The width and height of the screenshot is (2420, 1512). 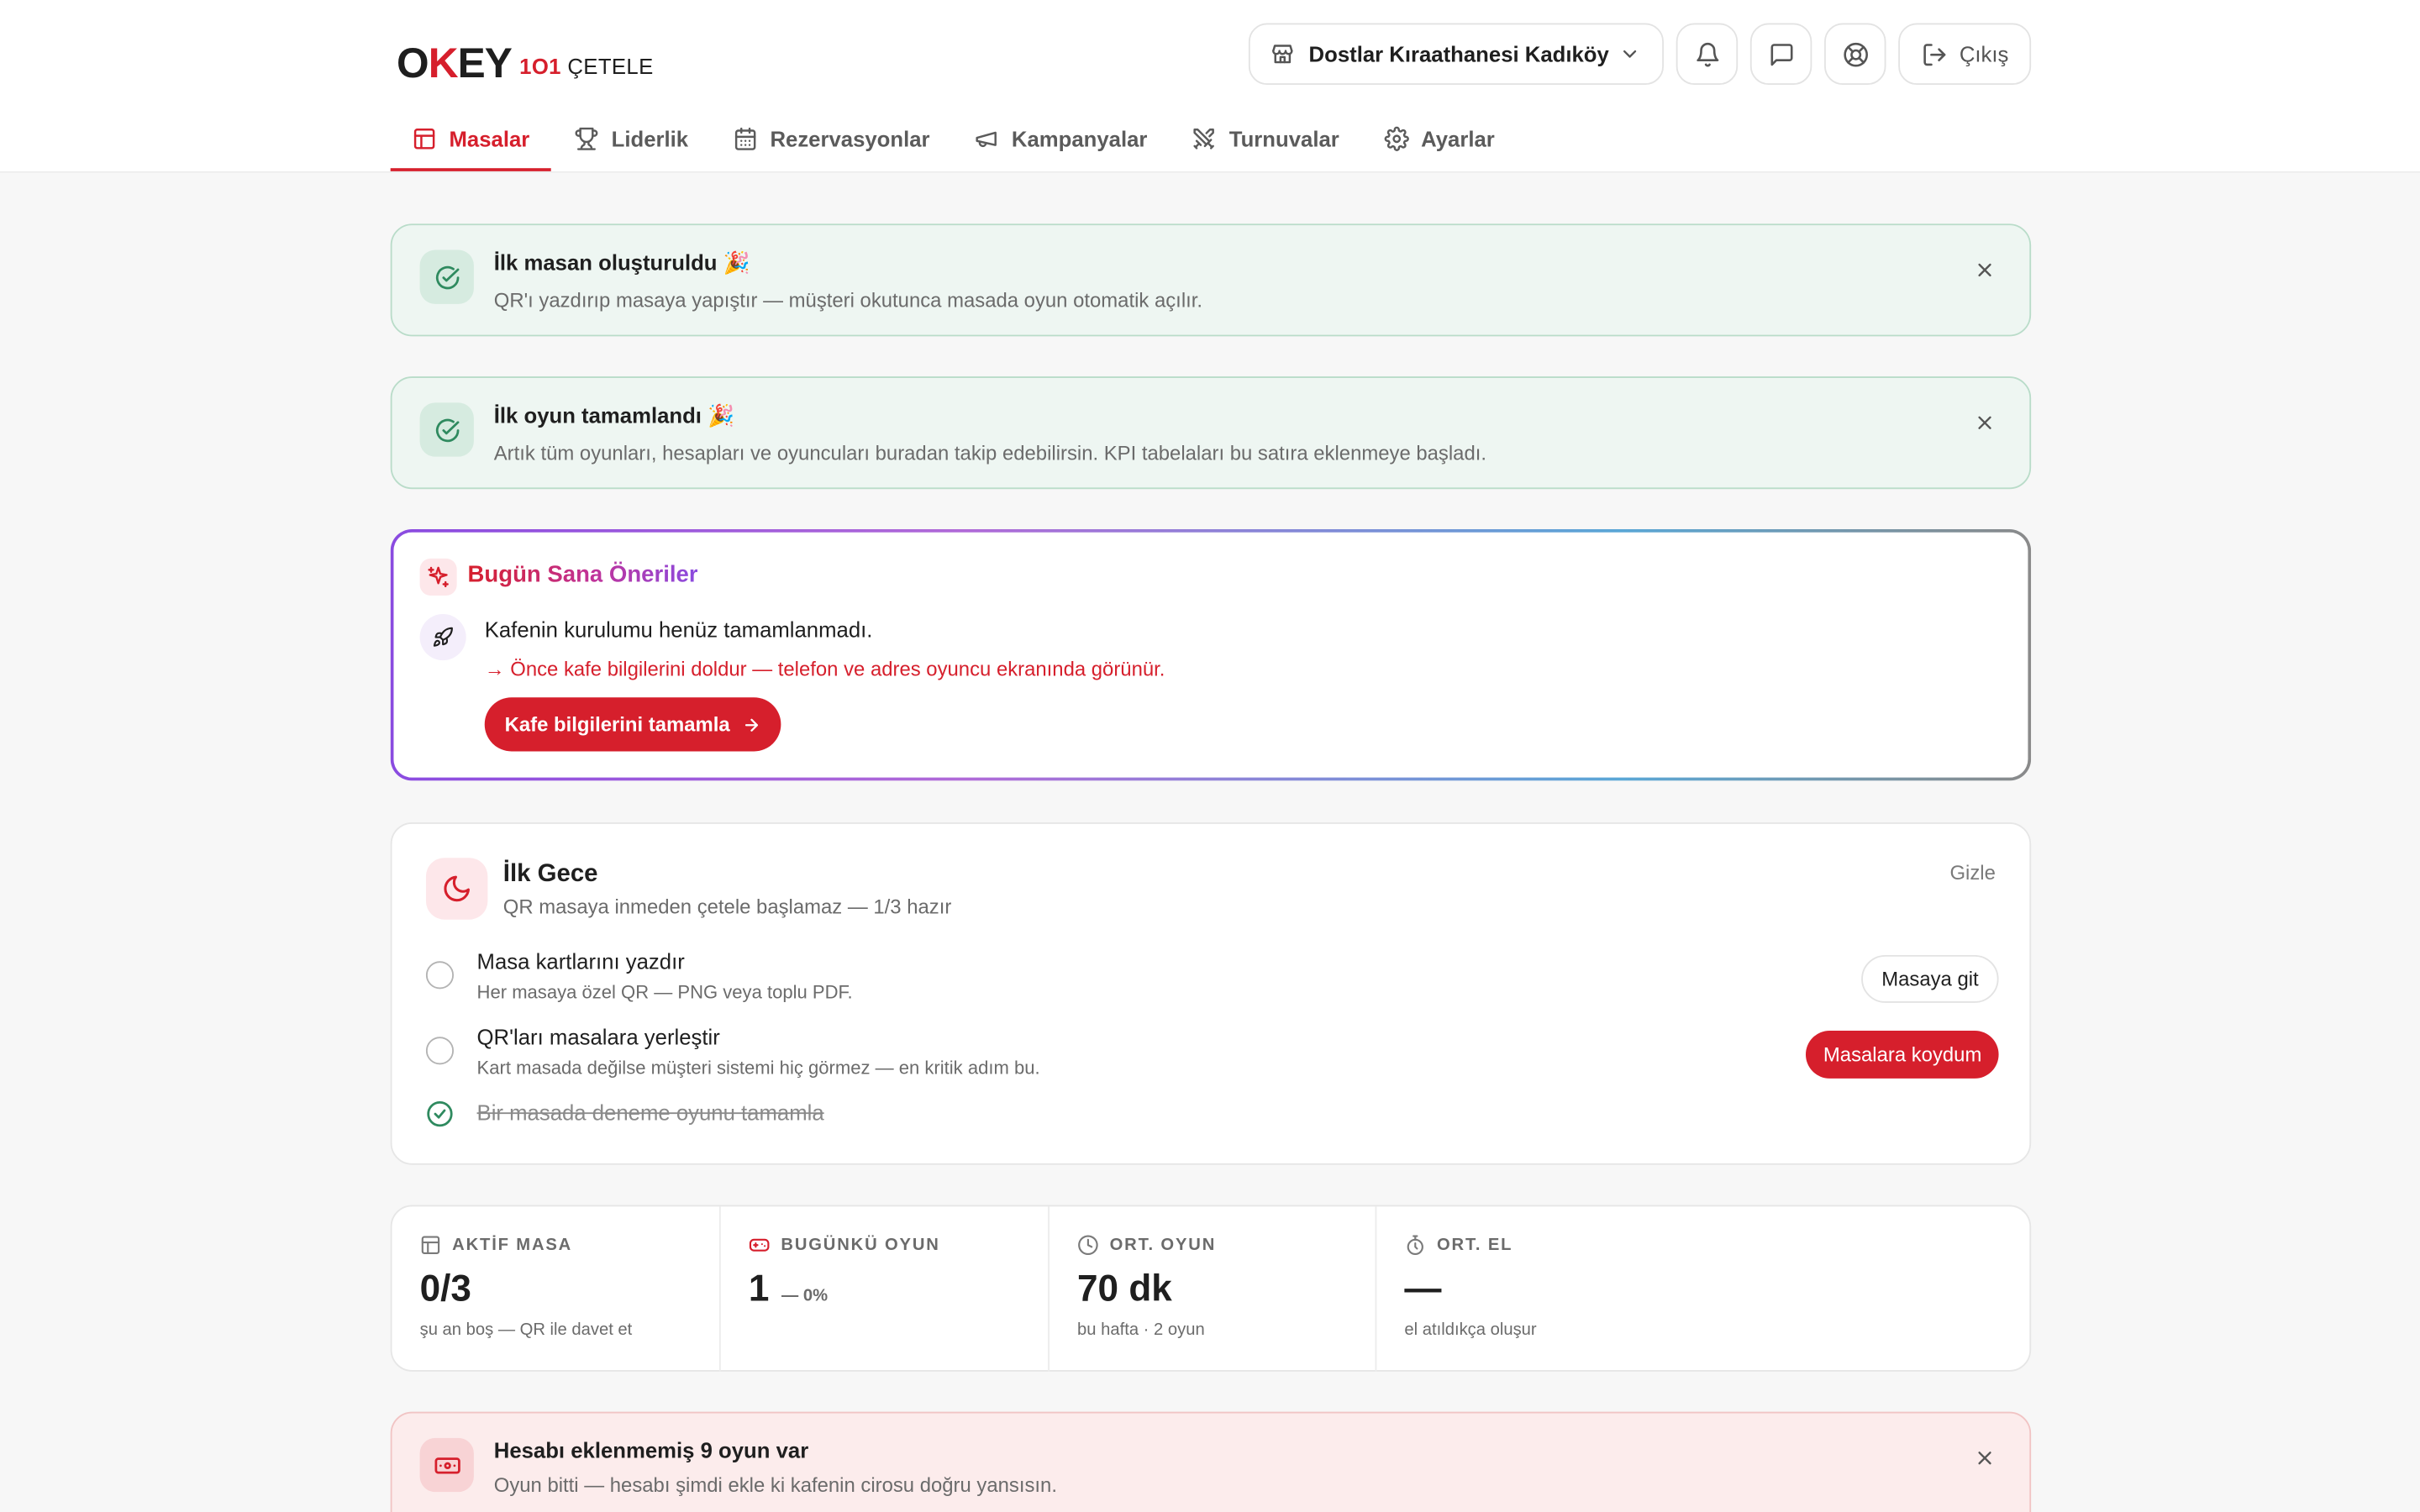 What do you see at coordinates (1283, 54) in the screenshot?
I see `store-icon` at bounding box center [1283, 54].